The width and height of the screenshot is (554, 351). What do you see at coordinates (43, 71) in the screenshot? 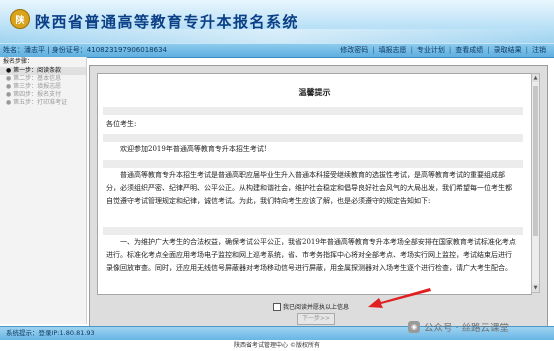
I see `step-read-terms: ● 第一步：阅读条款` at bounding box center [43, 71].